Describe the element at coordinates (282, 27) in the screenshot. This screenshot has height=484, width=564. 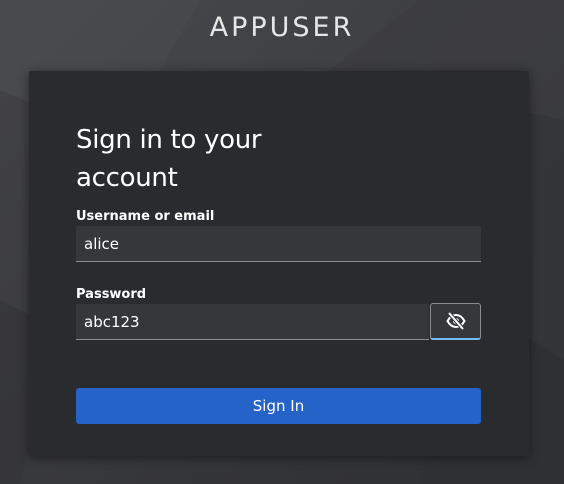
I see `brand-logo-text: APPUSER` at that location.